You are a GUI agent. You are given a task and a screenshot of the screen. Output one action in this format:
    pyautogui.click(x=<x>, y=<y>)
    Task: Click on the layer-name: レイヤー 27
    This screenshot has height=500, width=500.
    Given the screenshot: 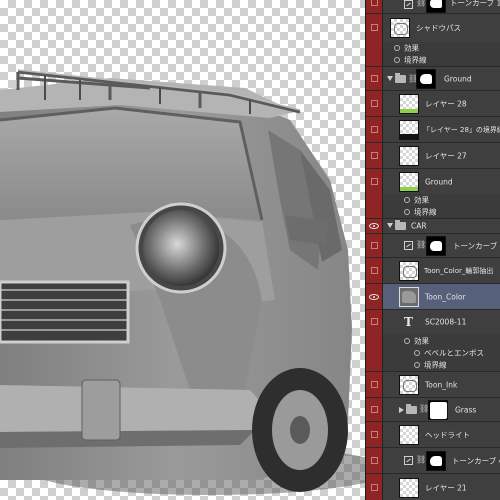 What is the action you would take?
    pyautogui.click(x=446, y=155)
    